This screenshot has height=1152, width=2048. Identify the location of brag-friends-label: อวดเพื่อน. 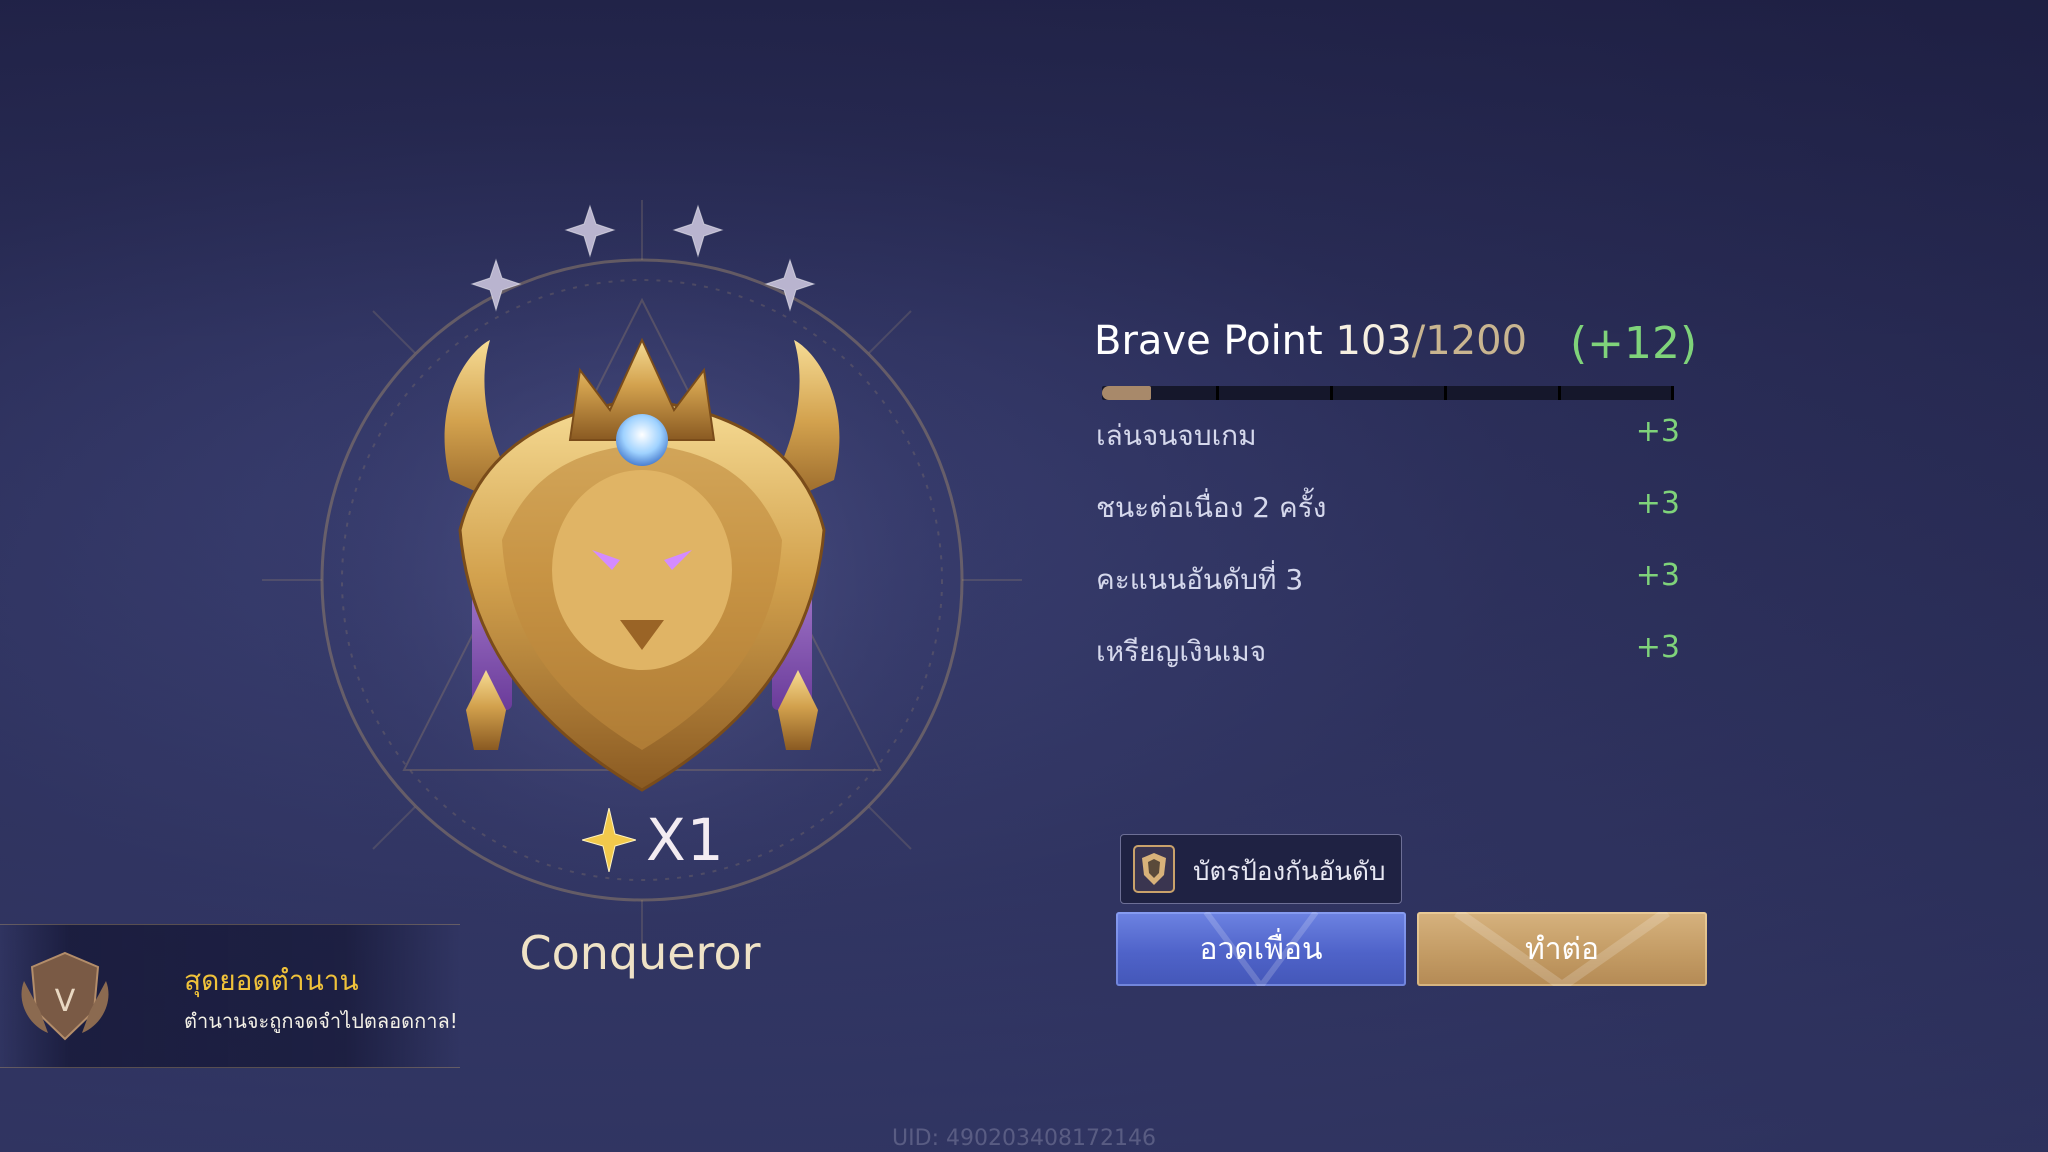
(1261, 949).